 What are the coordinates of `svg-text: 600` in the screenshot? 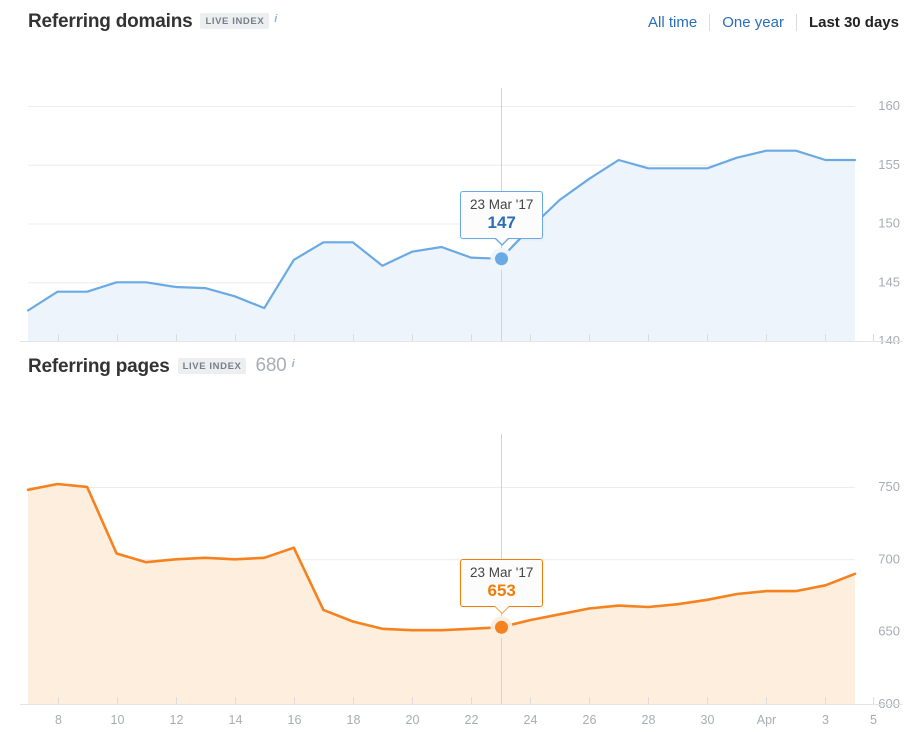 It's located at (889, 703).